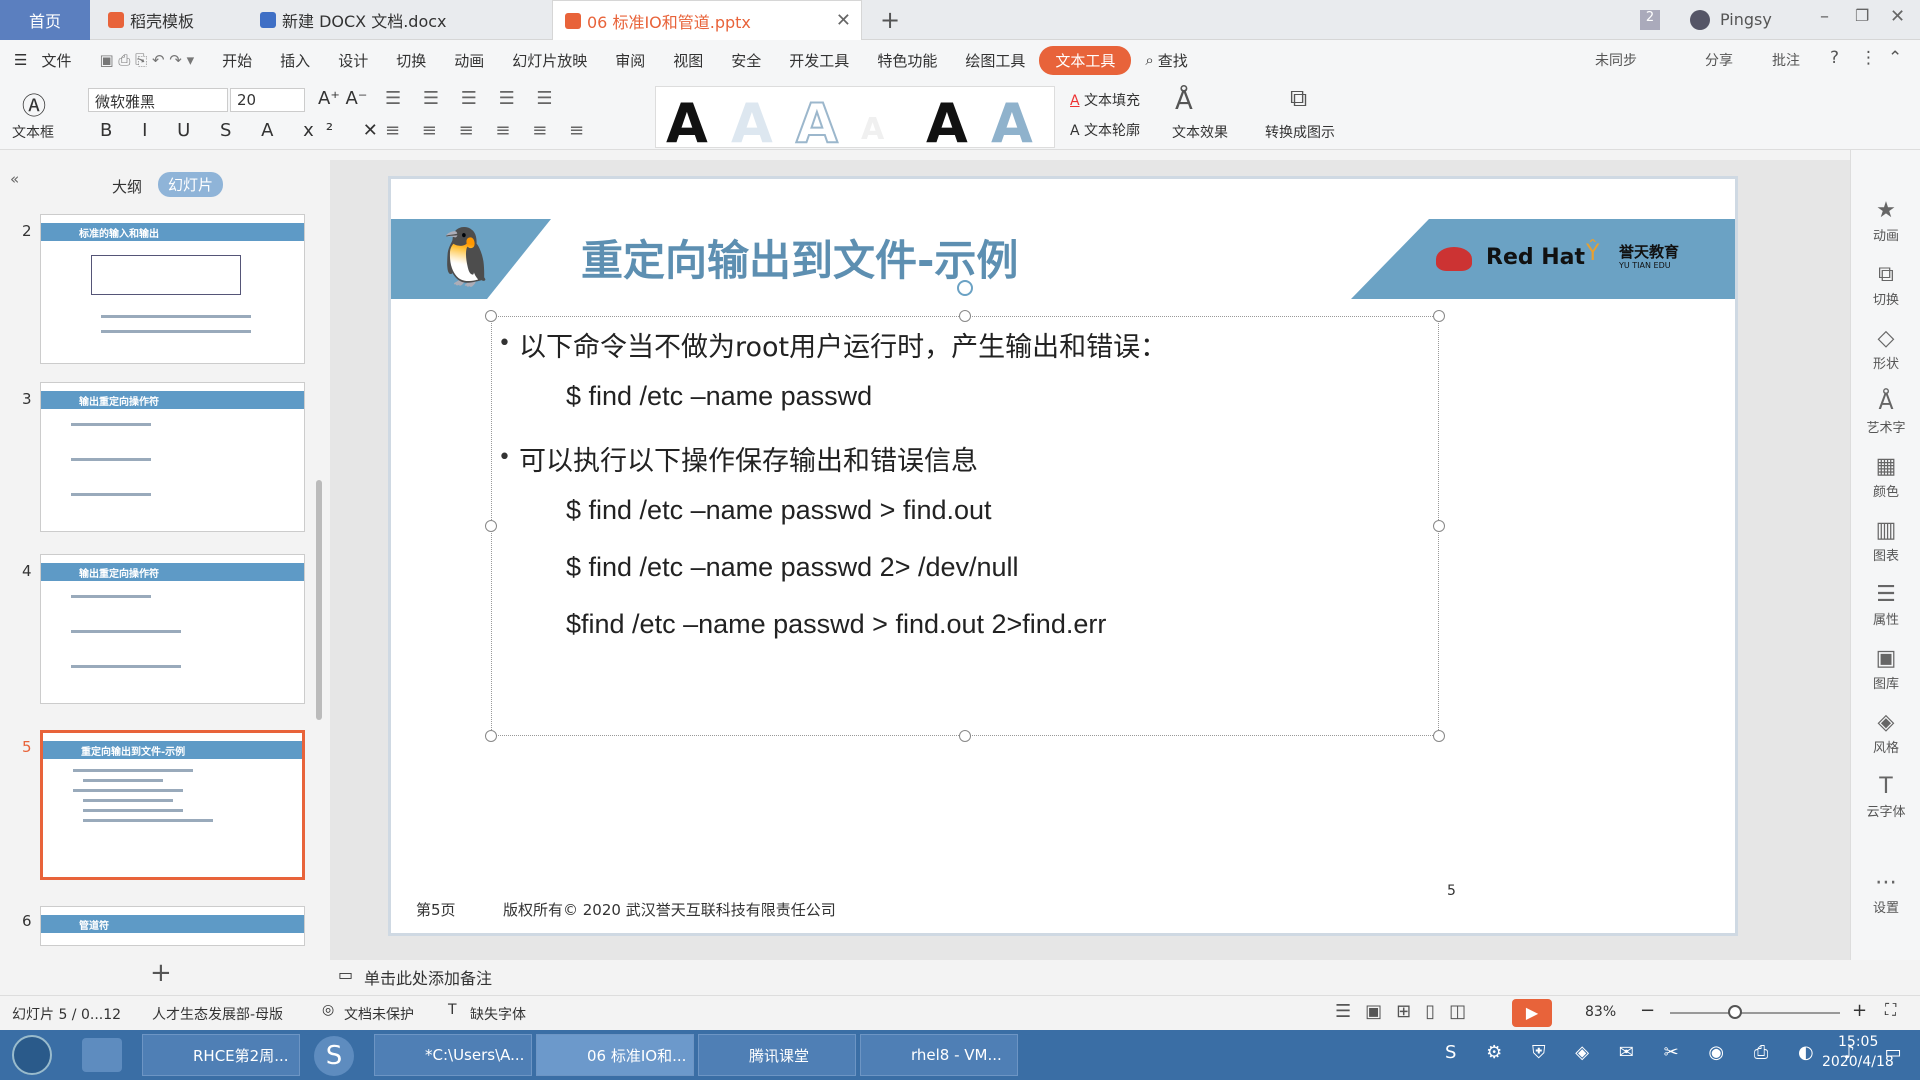 The height and width of the screenshot is (1080, 1920). What do you see at coordinates (1885, 285) in the screenshot?
I see `sidebar-transition: ⧉ 切换` at bounding box center [1885, 285].